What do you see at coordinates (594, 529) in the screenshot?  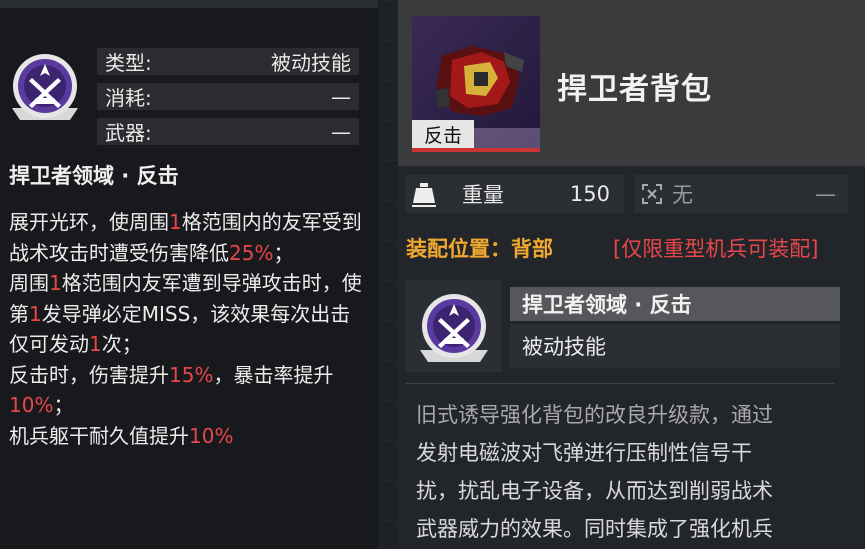 I see `lore-line: 武器威力的效果。同时集成了强化机兵` at bounding box center [594, 529].